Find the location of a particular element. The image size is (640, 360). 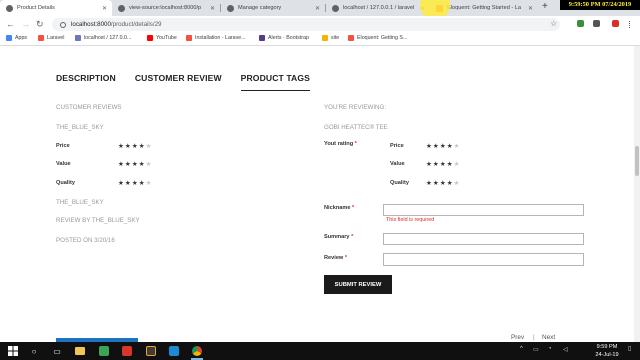

back-arrow-icon: ← is located at coordinates (10, 24).